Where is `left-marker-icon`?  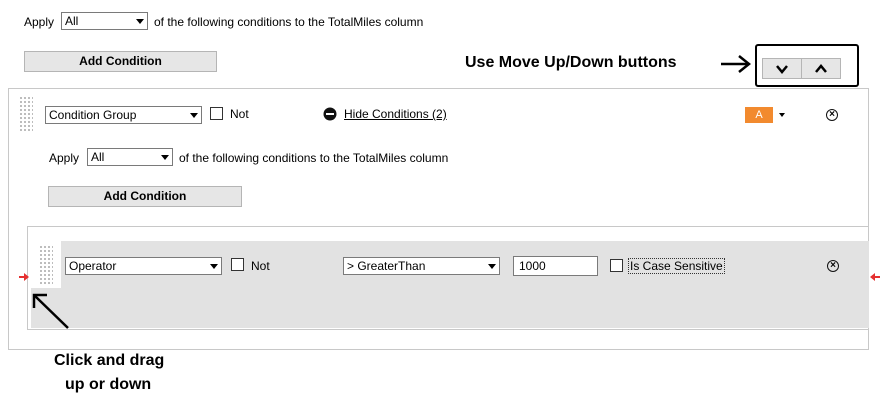
left-marker-icon is located at coordinates (24, 277).